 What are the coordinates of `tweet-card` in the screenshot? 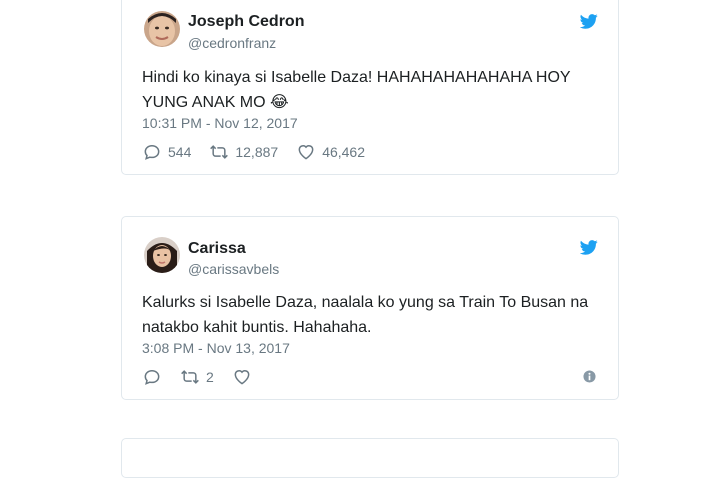 It's located at (370, 458).